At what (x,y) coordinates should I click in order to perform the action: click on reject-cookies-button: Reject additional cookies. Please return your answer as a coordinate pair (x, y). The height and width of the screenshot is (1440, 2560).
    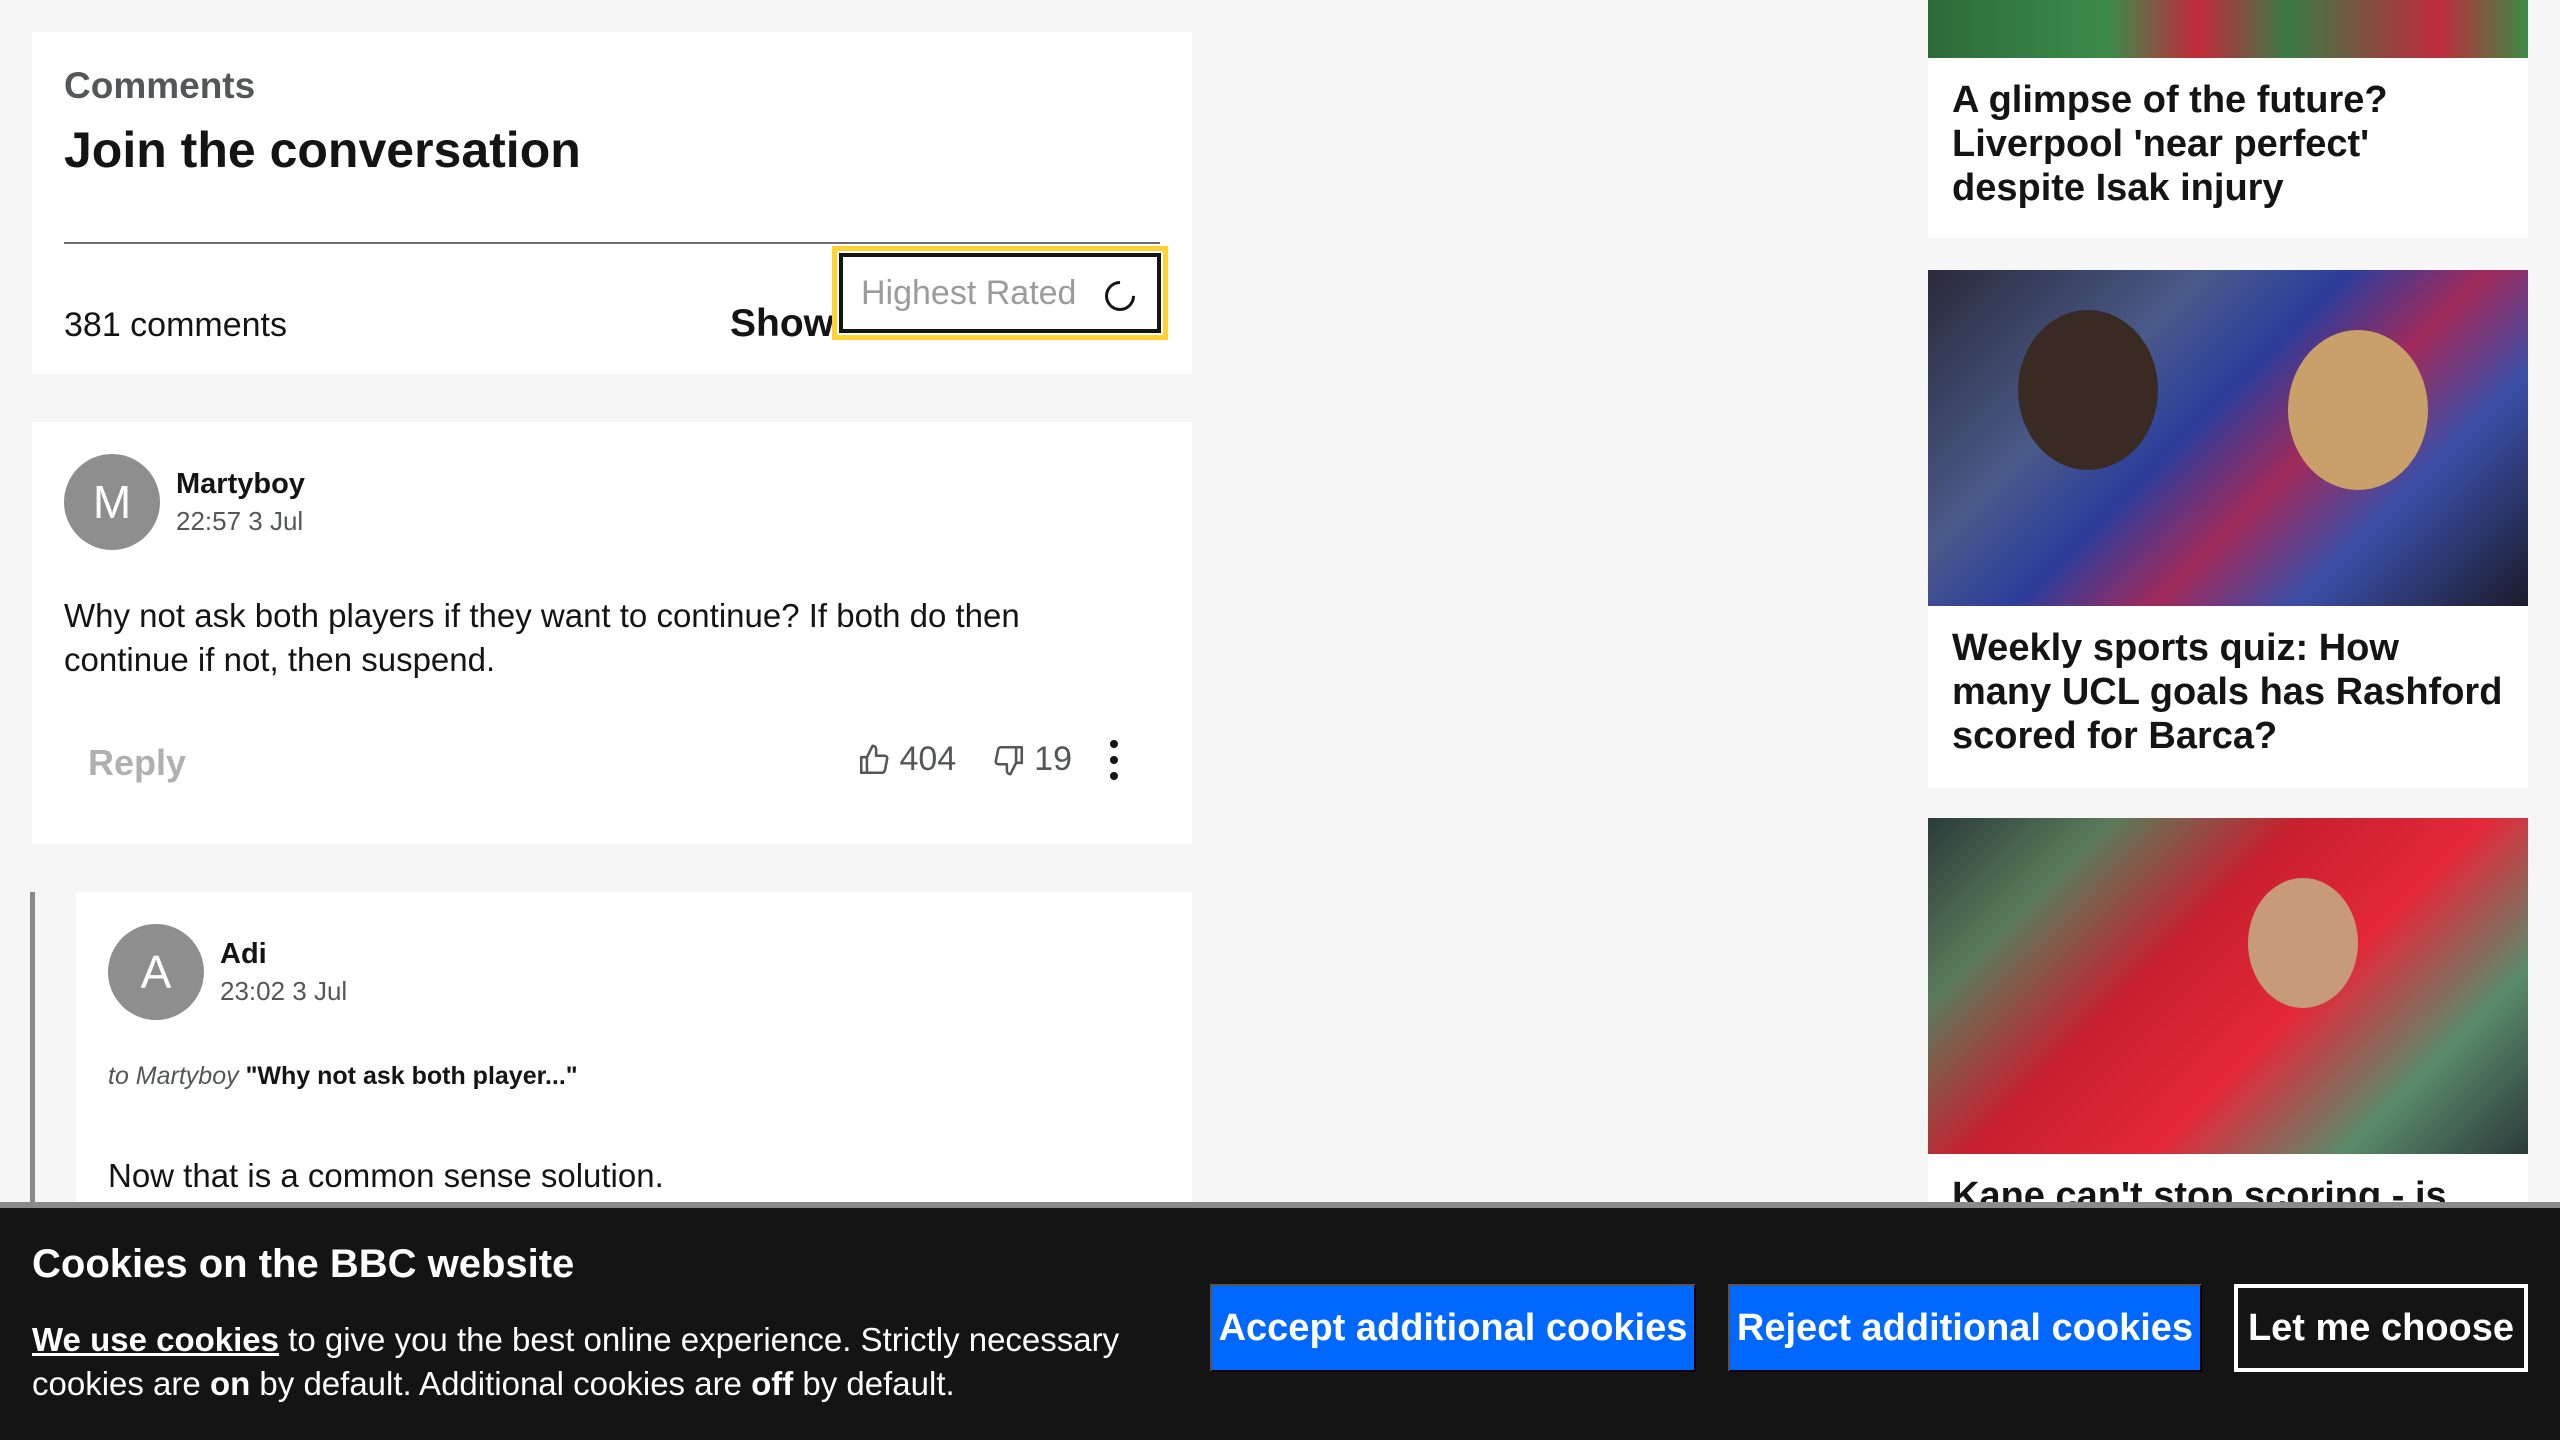
    Looking at the image, I should click on (1965, 1328).